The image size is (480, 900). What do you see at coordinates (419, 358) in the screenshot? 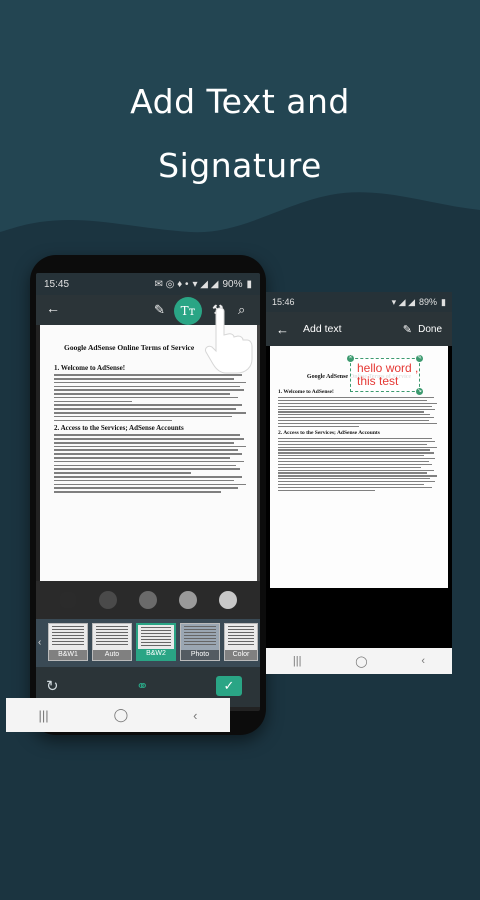
I see `edit-handle-icon: ✎` at bounding box center [419, 358].